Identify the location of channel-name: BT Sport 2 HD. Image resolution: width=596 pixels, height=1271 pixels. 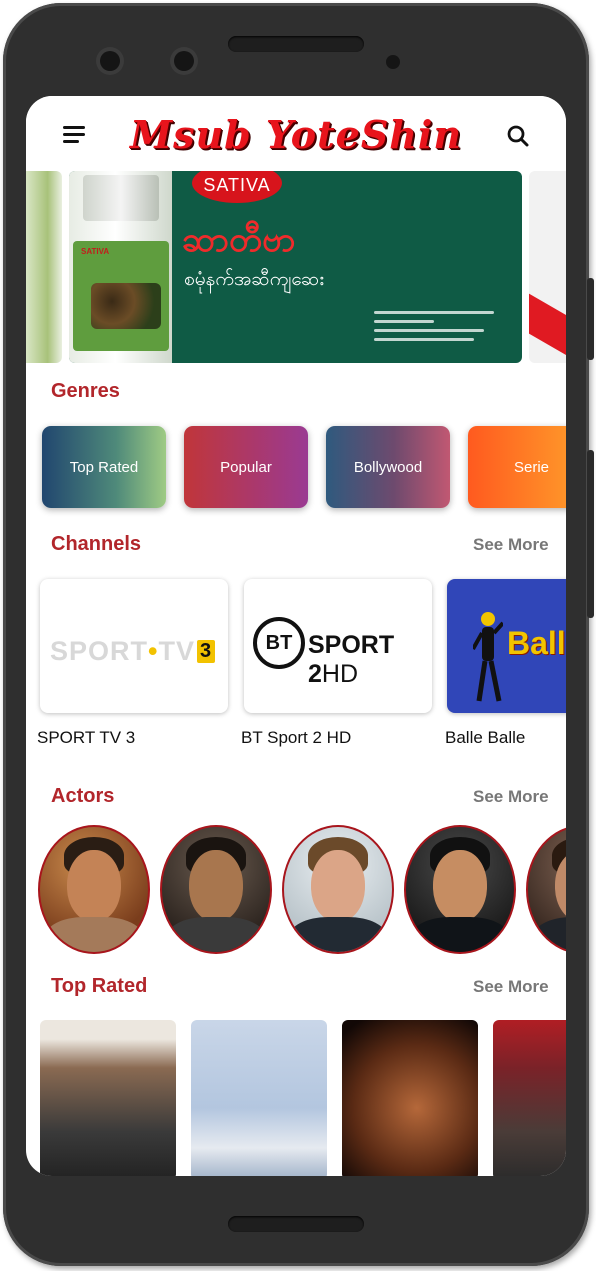
(296, 737).